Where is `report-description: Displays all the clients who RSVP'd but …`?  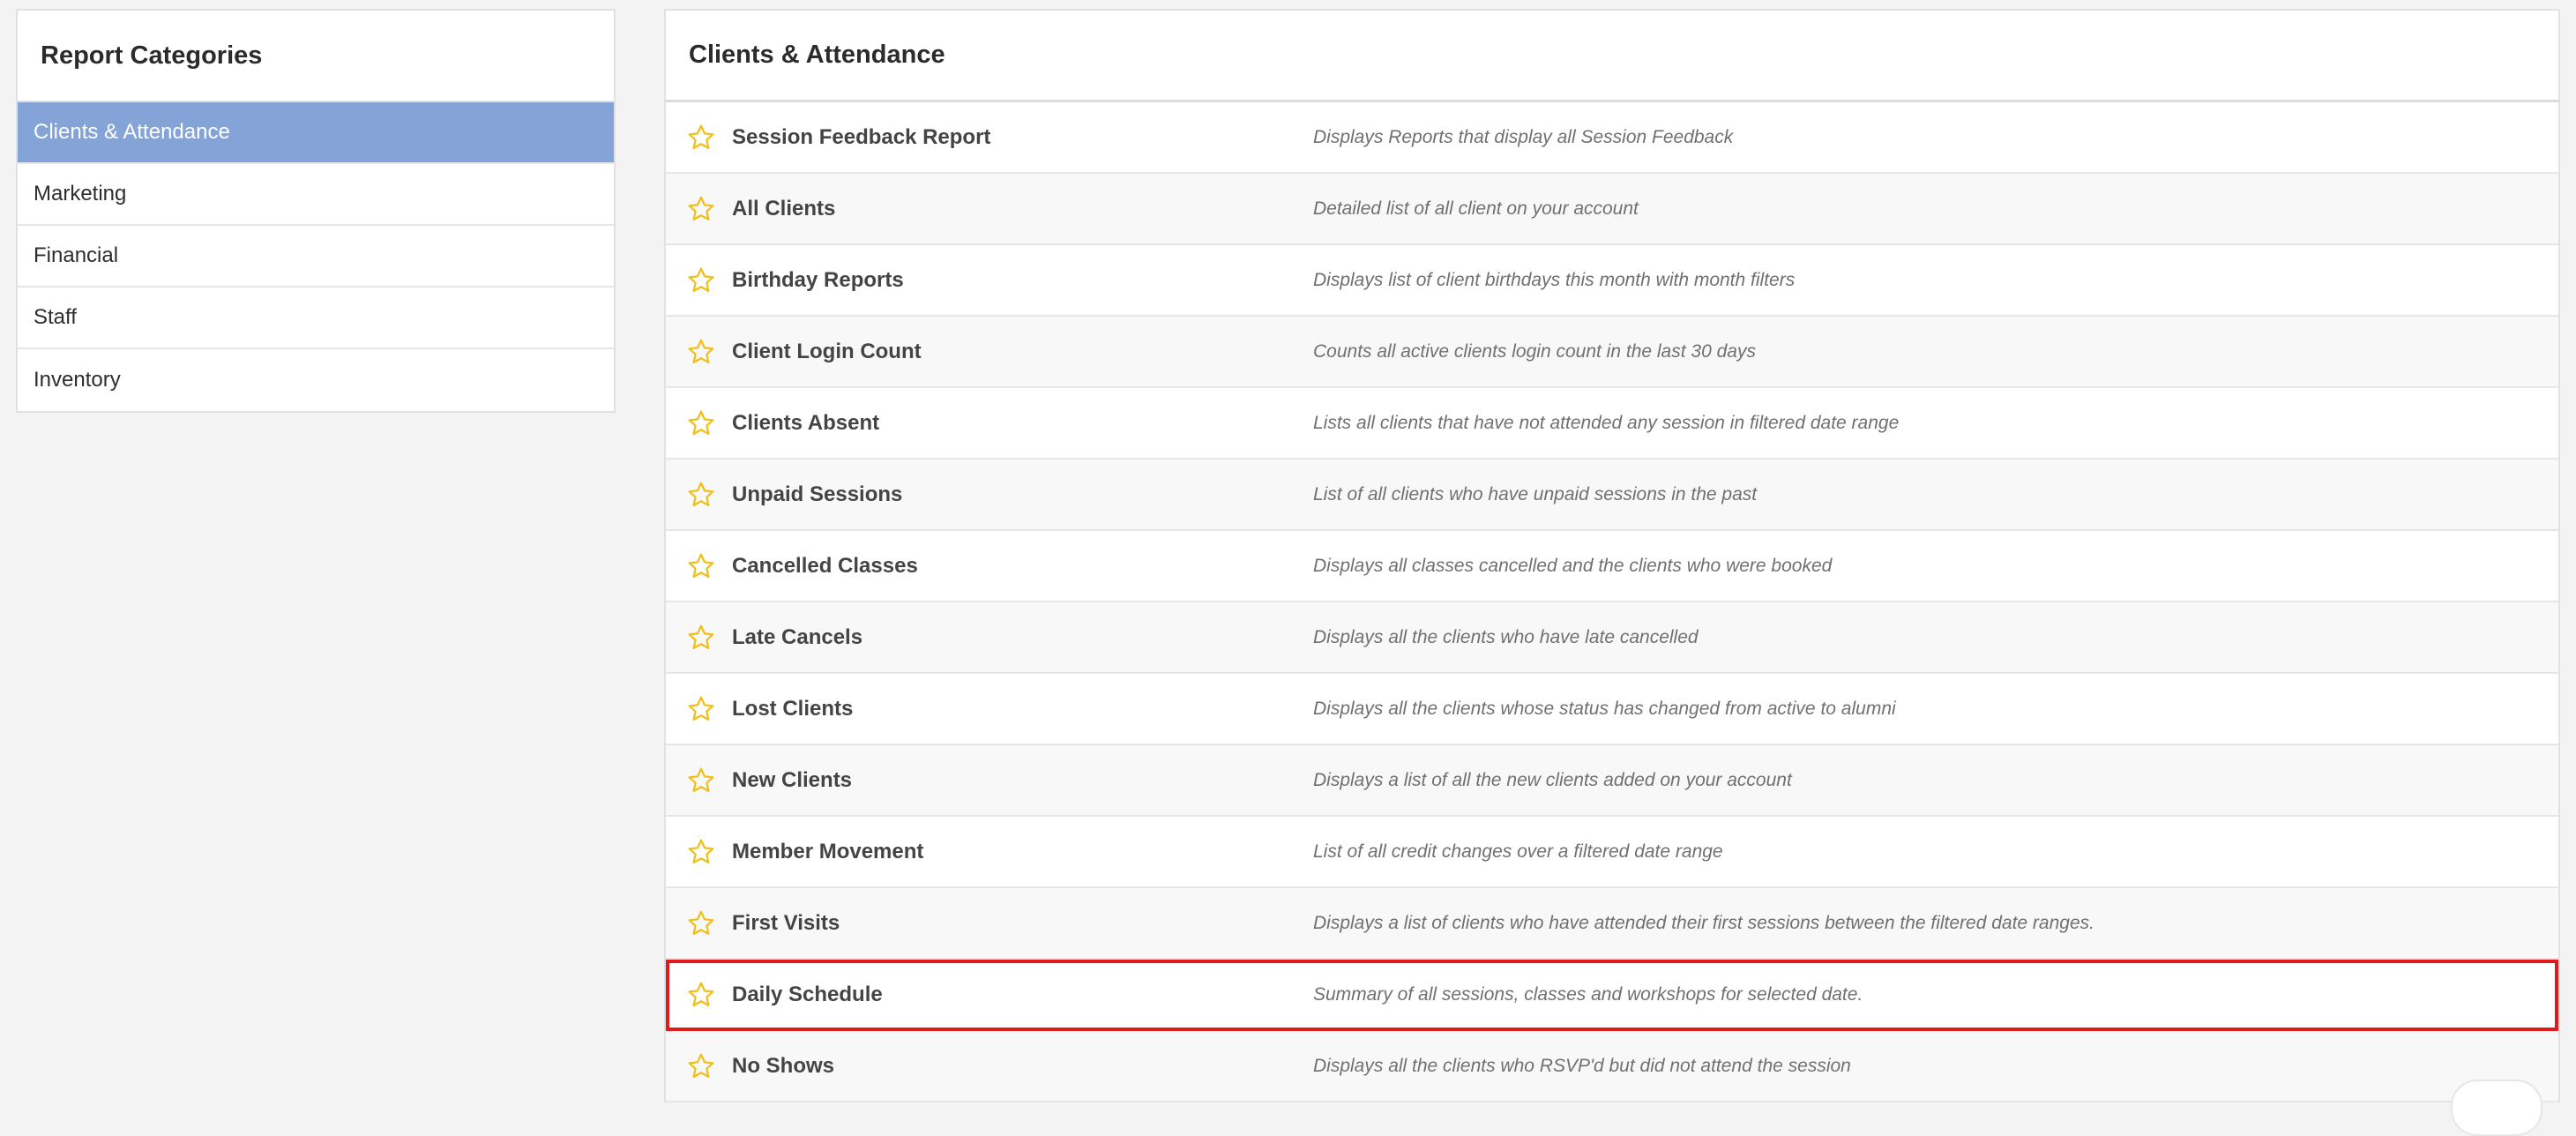 report-description: Displays all the clients who RSVP'd but … is located at coordinates (1582, 1065).